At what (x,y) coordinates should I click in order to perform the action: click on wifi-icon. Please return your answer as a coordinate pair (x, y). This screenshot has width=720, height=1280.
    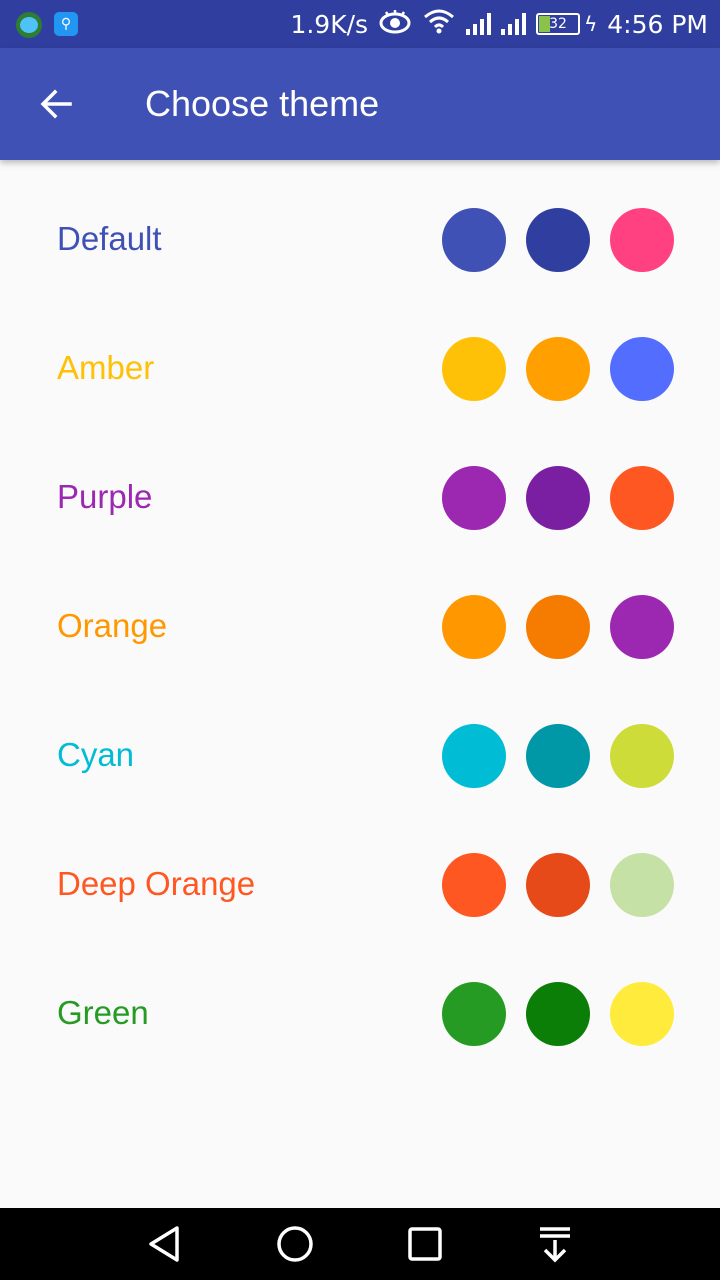
    Looking at the image, I should click on (439, 24).